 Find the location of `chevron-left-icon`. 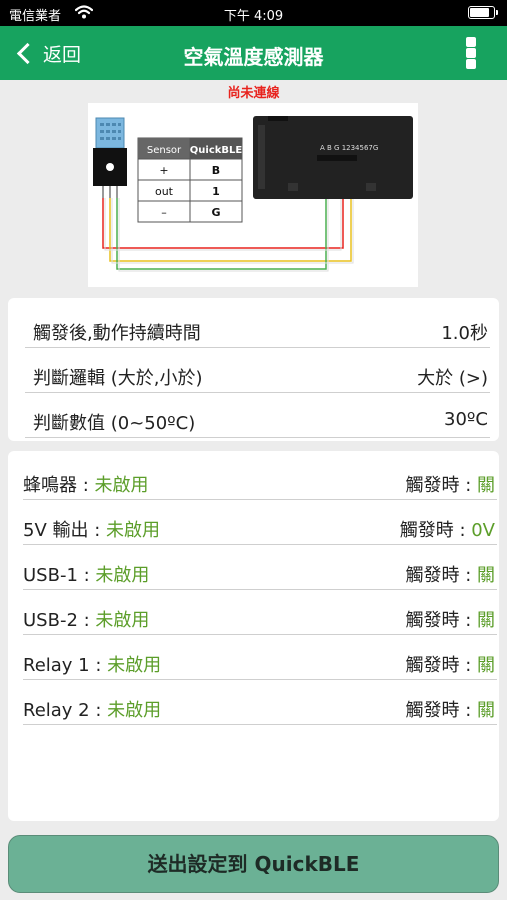

chevron-left-icon is located at coordinates (27, 53).